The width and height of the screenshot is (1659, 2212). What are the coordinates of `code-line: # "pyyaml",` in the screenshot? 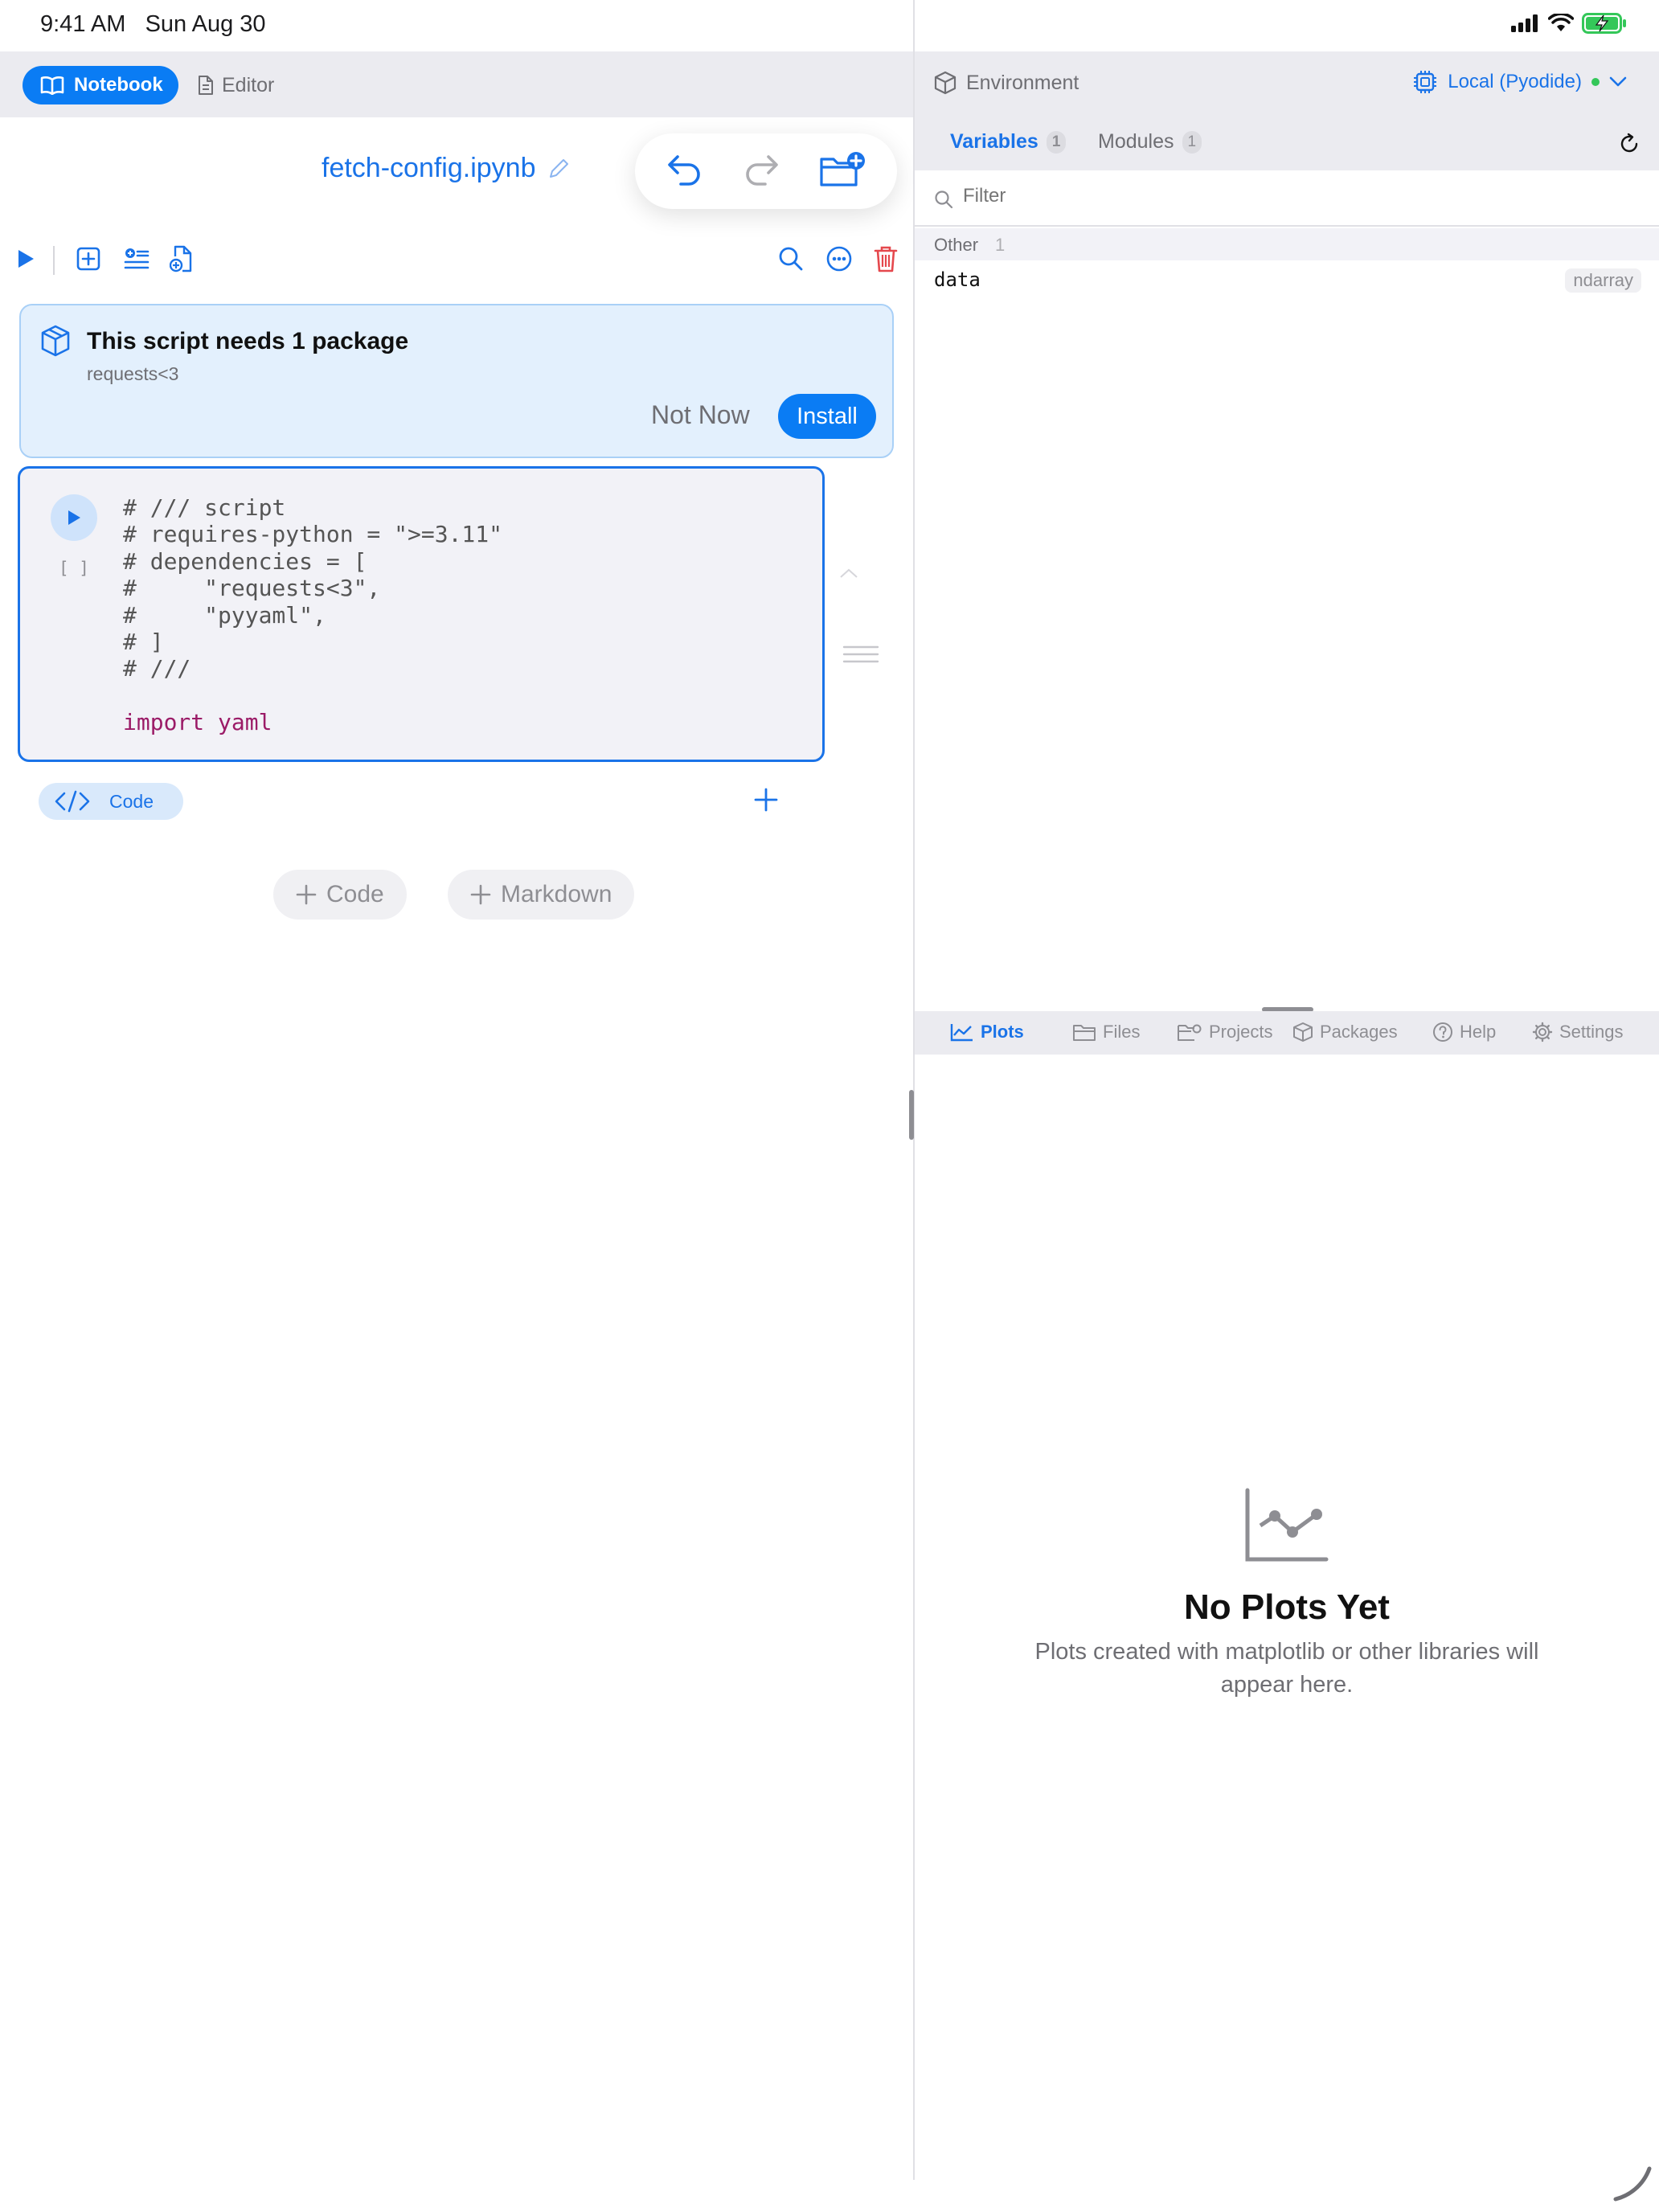 It's located at (224, 615).